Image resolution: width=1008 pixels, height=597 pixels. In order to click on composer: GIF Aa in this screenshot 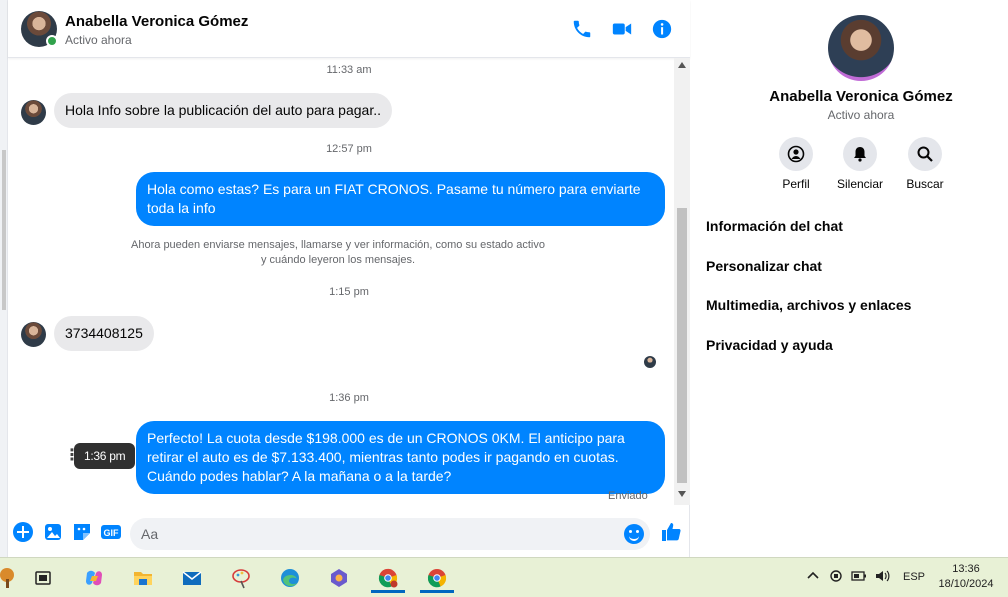, I will do `click(349, 531)`.